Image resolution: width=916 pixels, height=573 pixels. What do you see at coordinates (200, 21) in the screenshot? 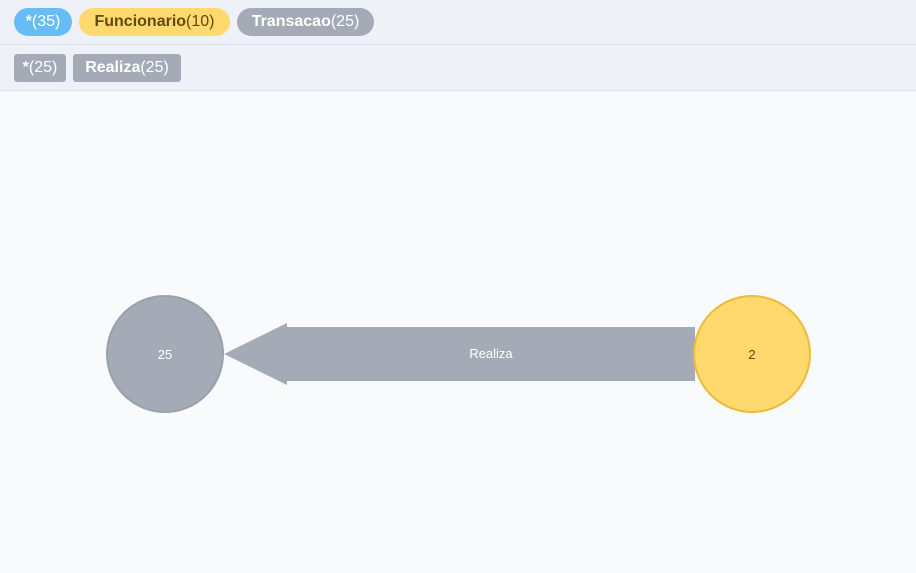
I see `funcionario-label-count: (10)` at bounding box center [200, 21].